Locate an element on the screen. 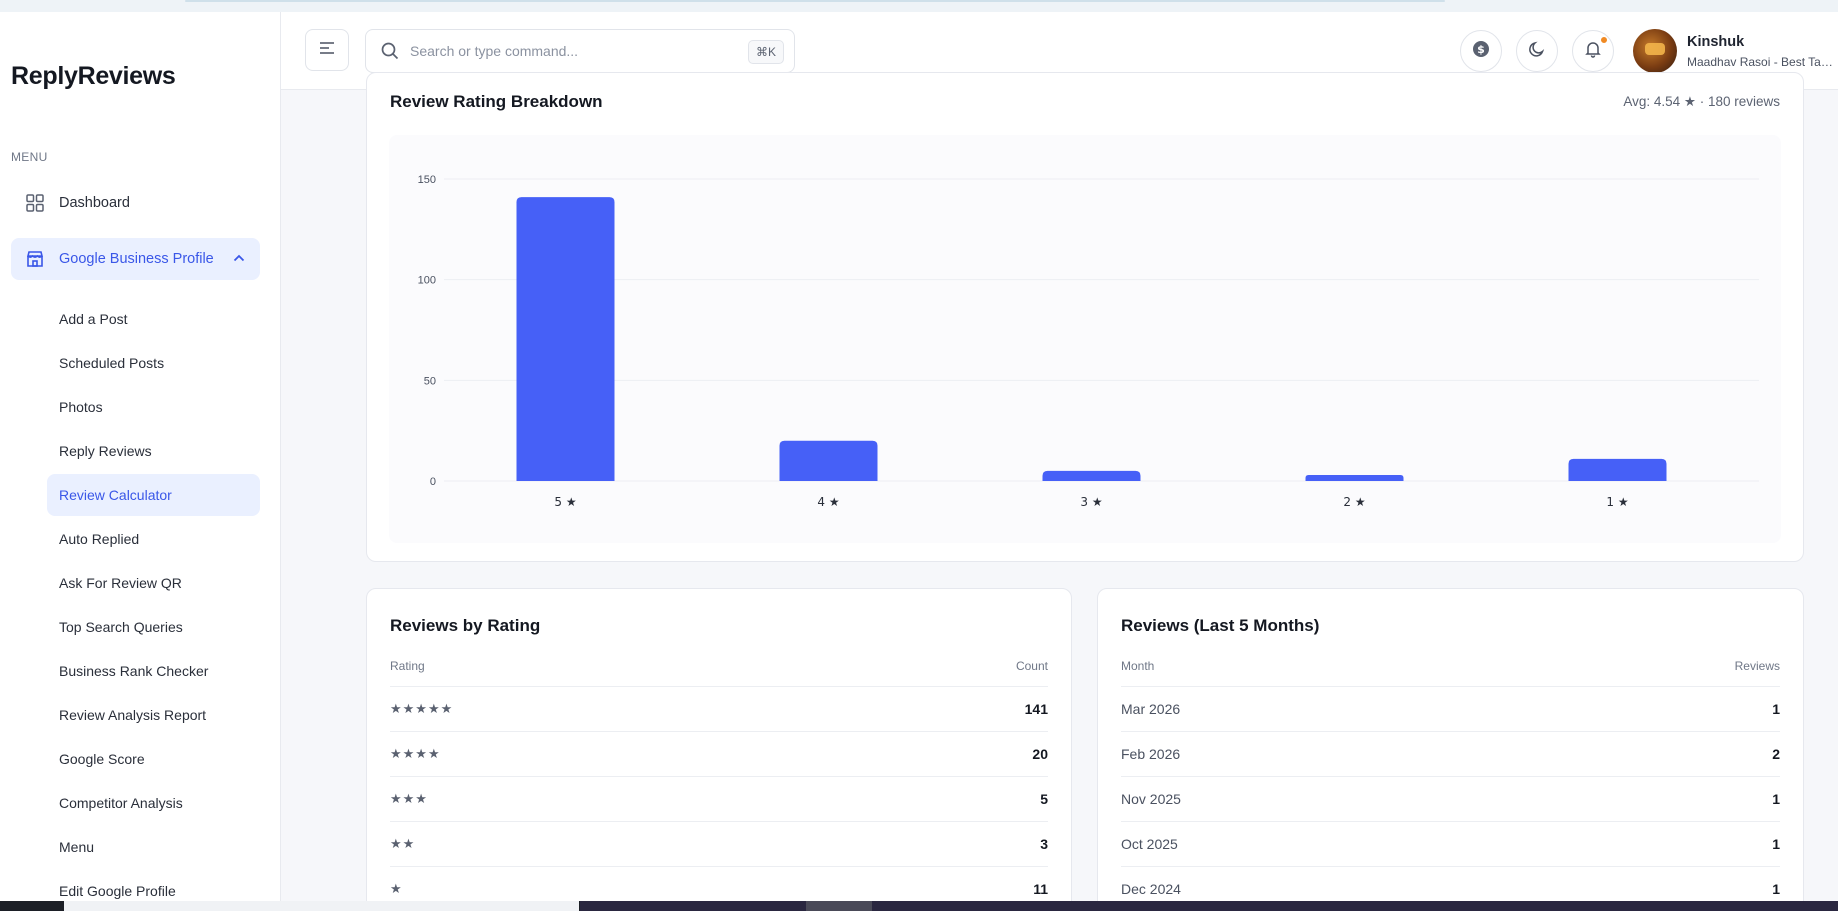  table-row: Feb 2026 2 is located at coordinates (1450, 754).